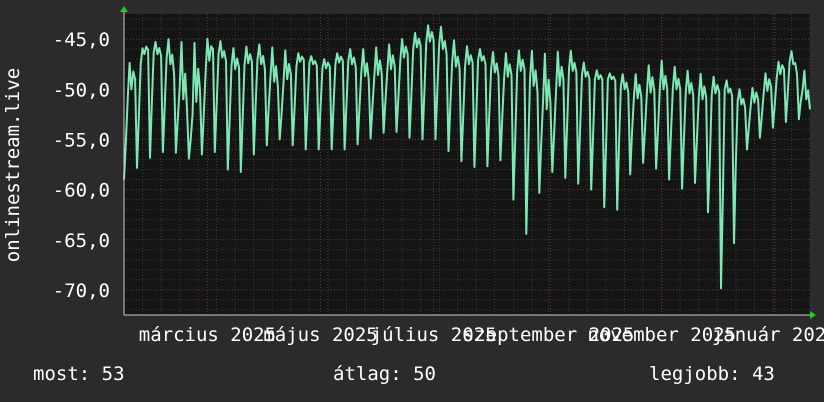 The height and width of the screenshot is (402, 824). What do you see at coordinates (81, 140) in the screenshot?
I see `y-tick-label: -55,0` at bounding box center [81, 140].